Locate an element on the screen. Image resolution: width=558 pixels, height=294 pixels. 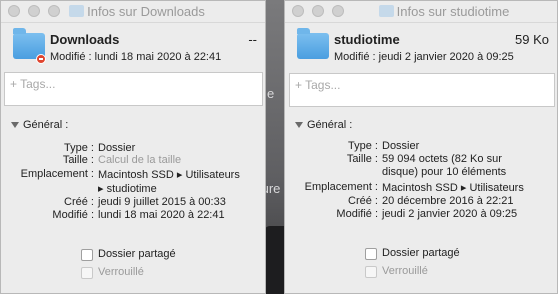
title-bar: Infos sur studiotime is located at coordinates (421, 12).